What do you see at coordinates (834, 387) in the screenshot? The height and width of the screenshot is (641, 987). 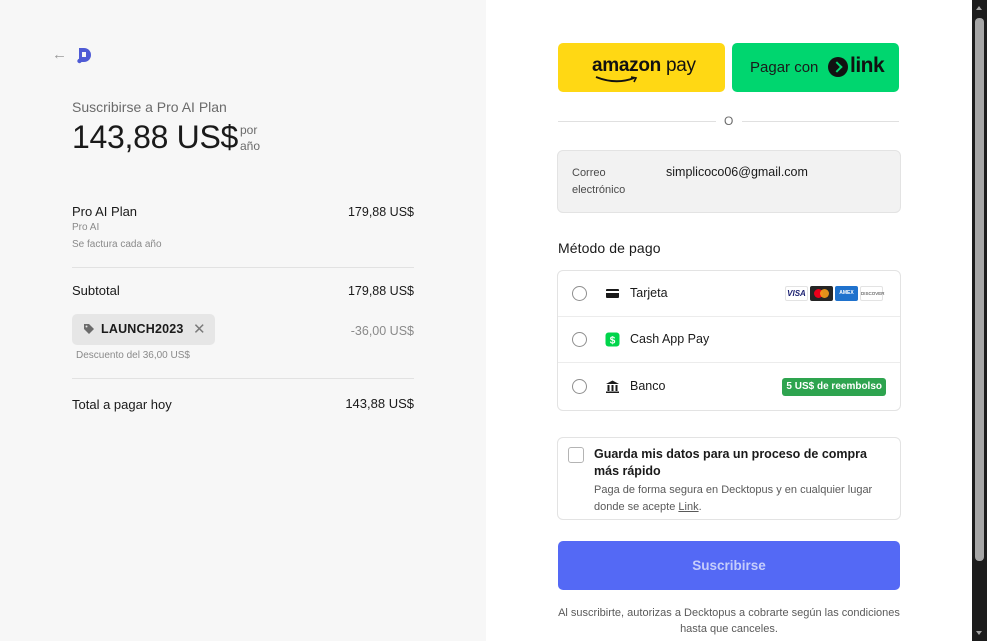 I see `cashback-badge: 5 US$ de reembolso` at bounding box center [834, 387].